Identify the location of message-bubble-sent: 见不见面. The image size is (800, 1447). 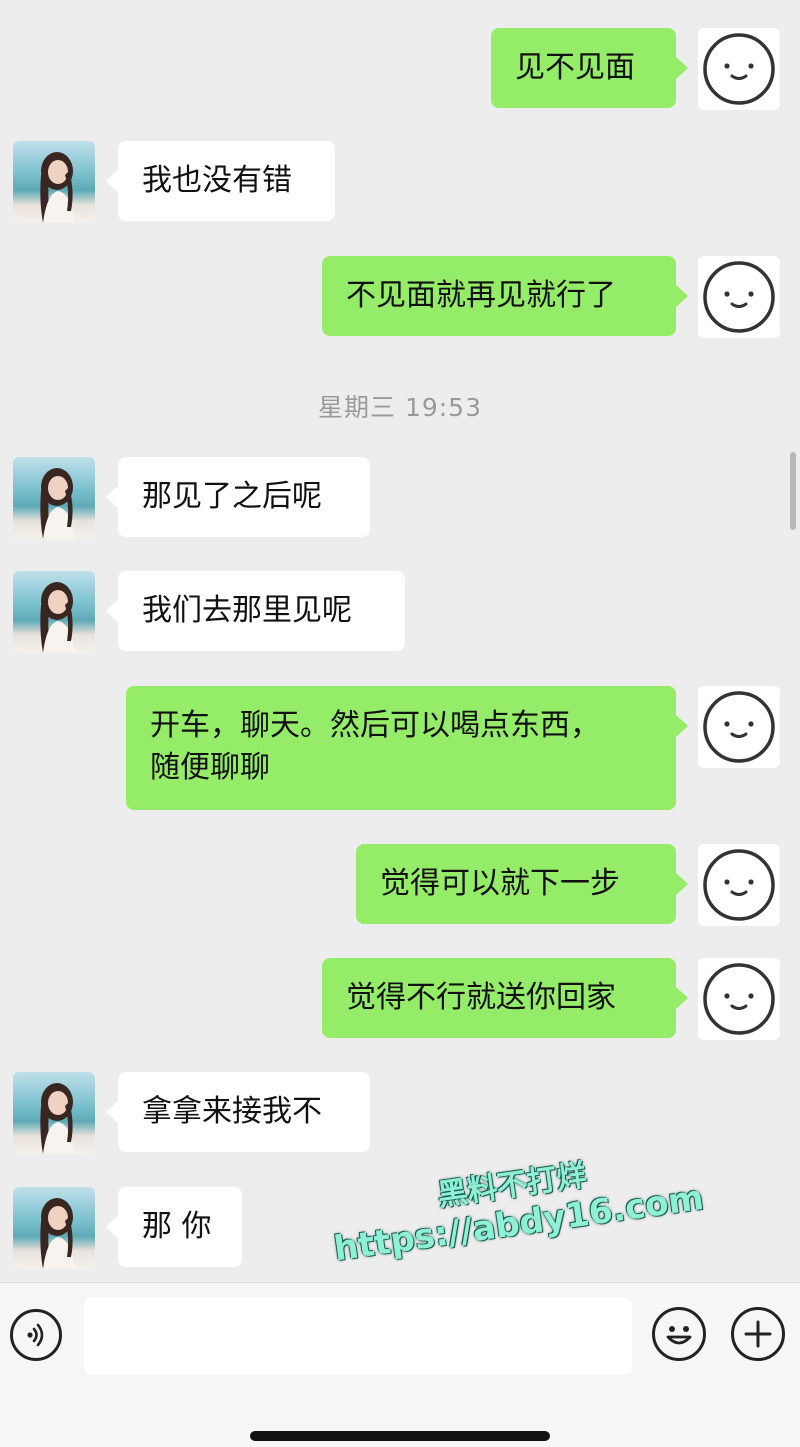
(589, 68).